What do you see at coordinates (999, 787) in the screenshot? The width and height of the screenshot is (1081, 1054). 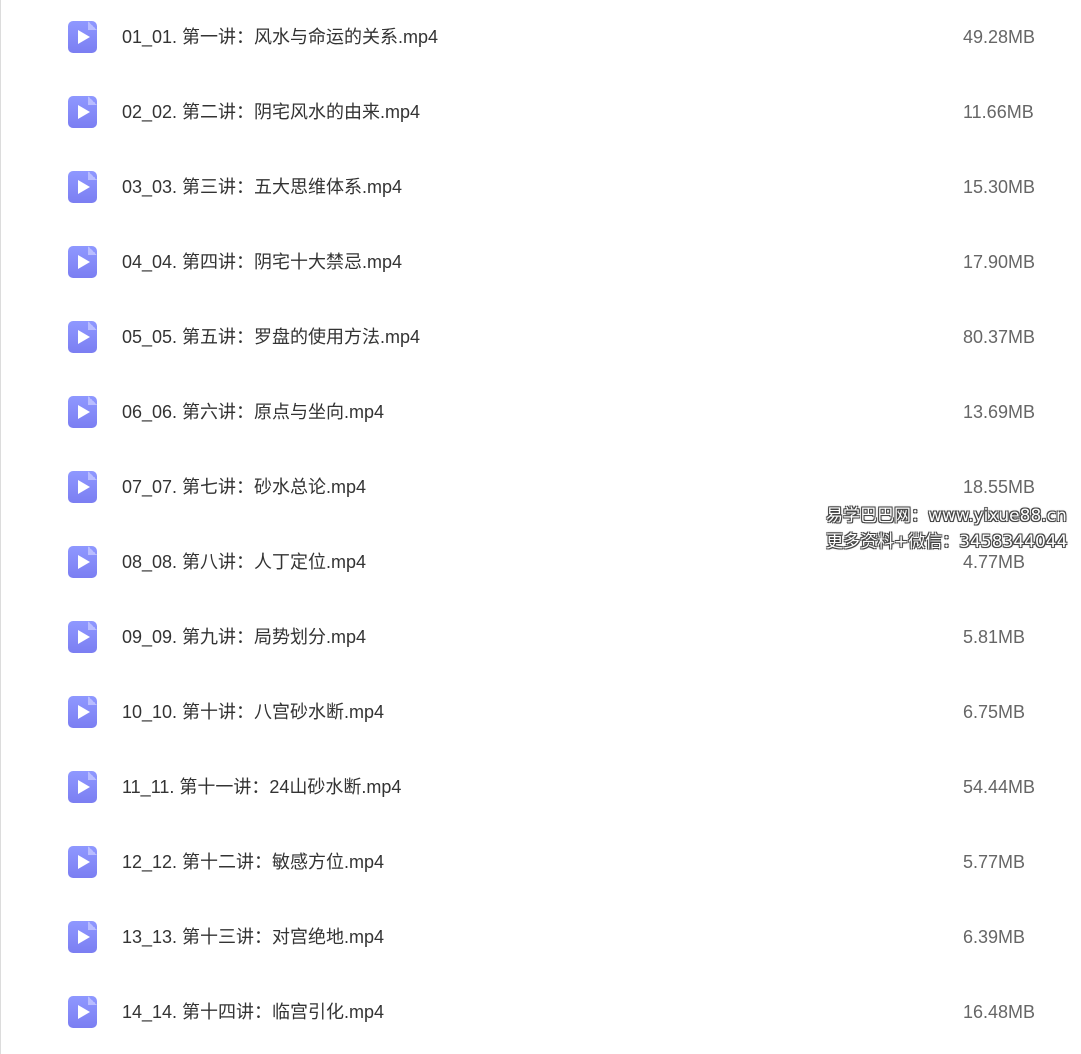 I see `file-size: 54.44MB` at bounding box center [999, 787].